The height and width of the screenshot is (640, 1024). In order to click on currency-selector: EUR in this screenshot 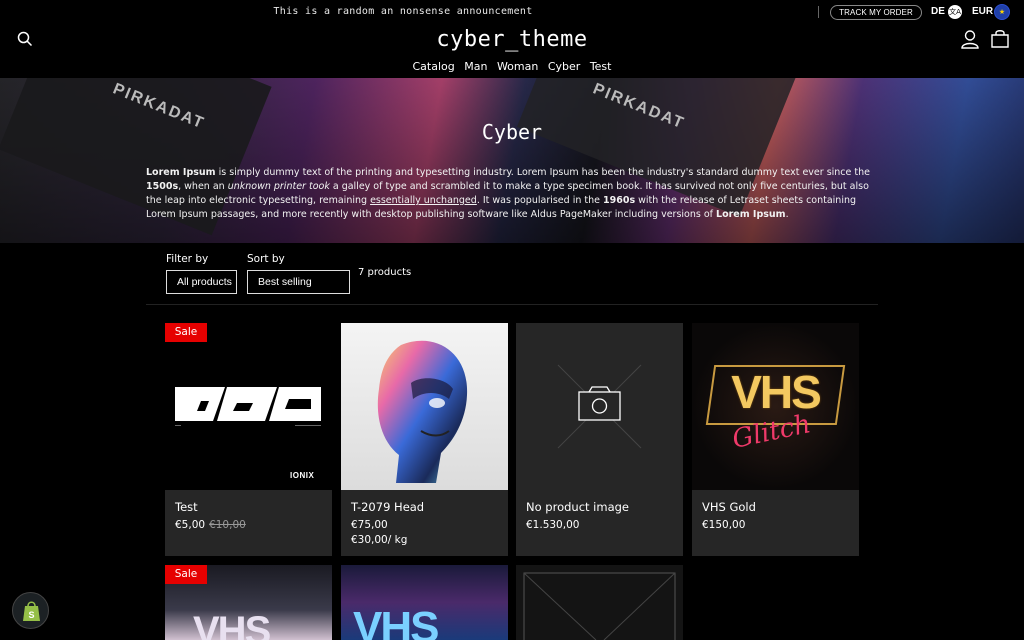, I will do `click(982, 11)`.